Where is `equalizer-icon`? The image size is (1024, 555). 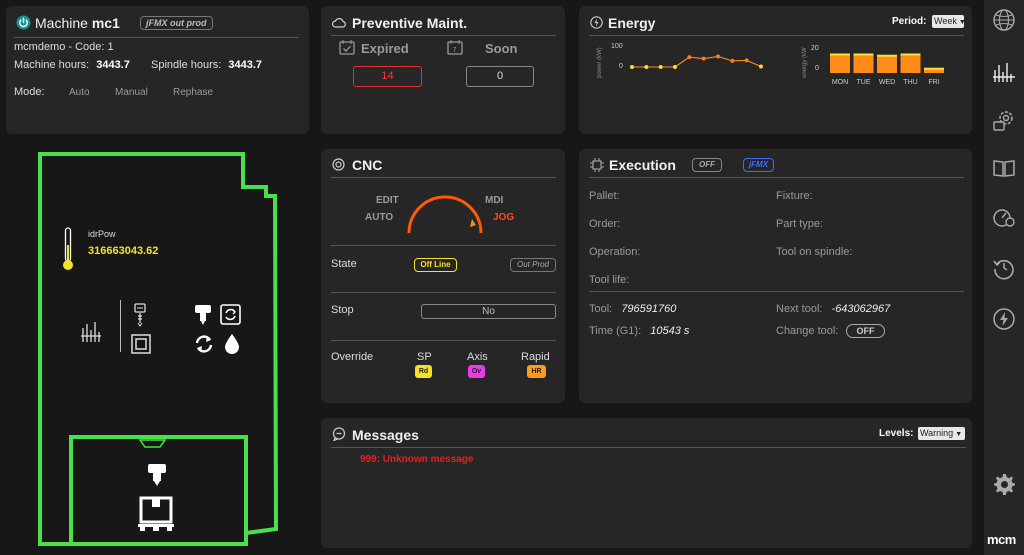 equalizer-icon is located at coordinates (91, 332).